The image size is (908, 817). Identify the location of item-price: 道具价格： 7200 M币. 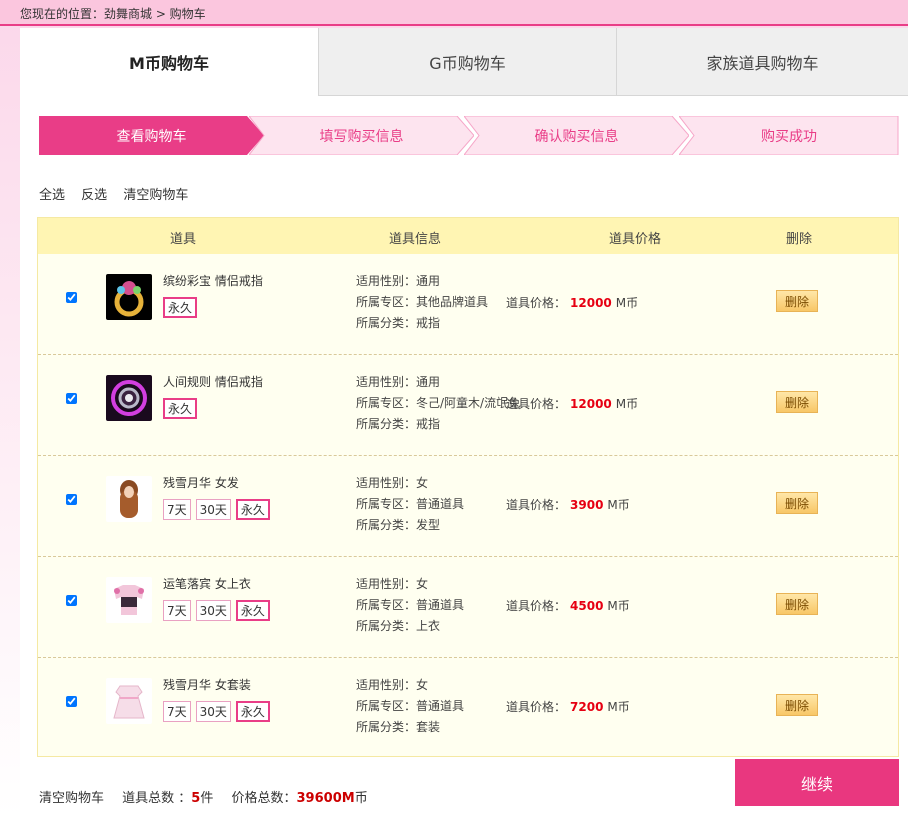
(568, 706).